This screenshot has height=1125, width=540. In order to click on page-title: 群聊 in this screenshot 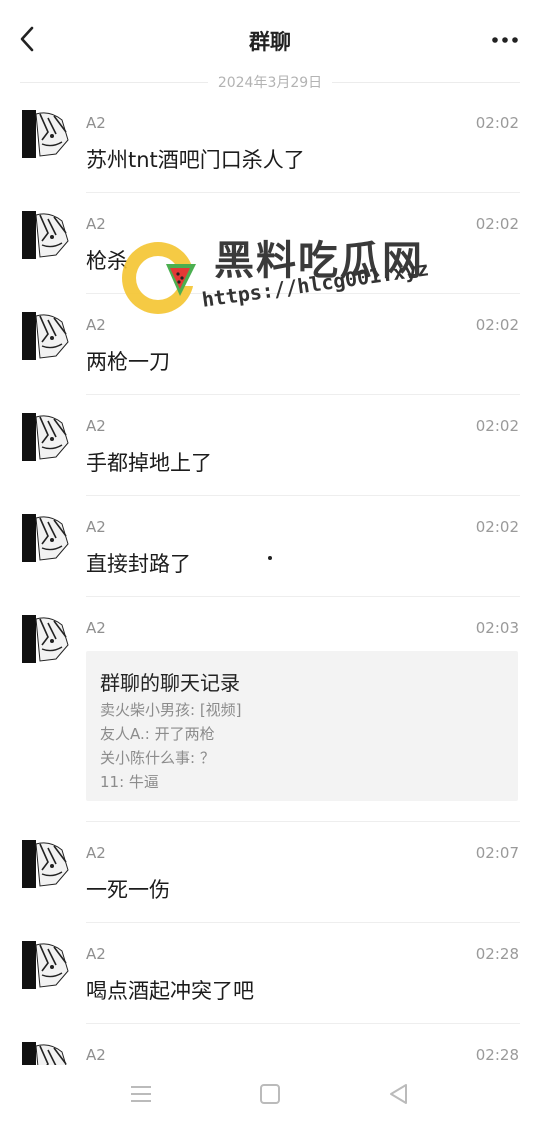, I will do `click(270, 42)`.